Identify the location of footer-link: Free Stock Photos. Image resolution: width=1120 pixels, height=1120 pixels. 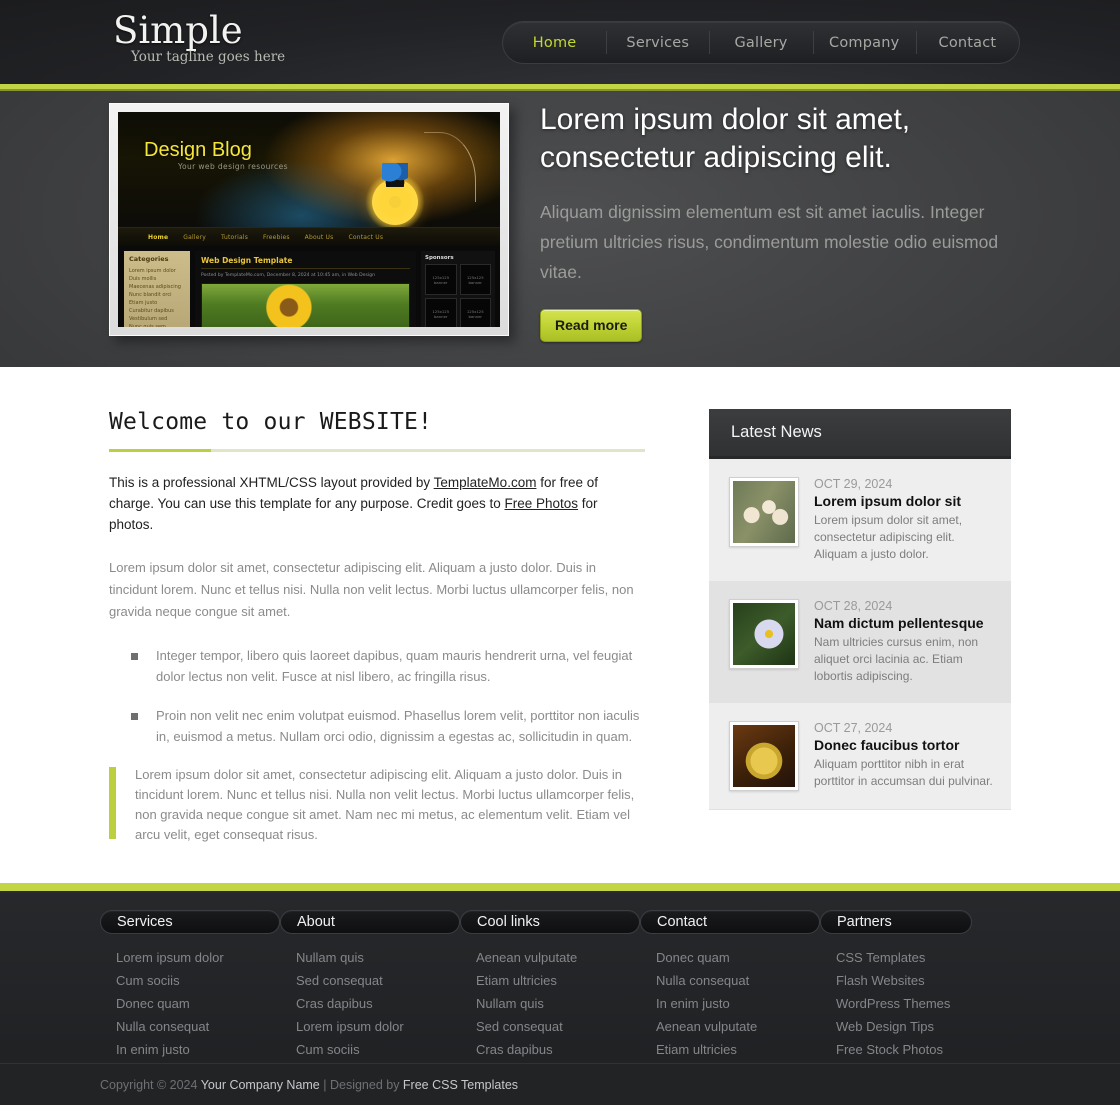
(918, 1049).